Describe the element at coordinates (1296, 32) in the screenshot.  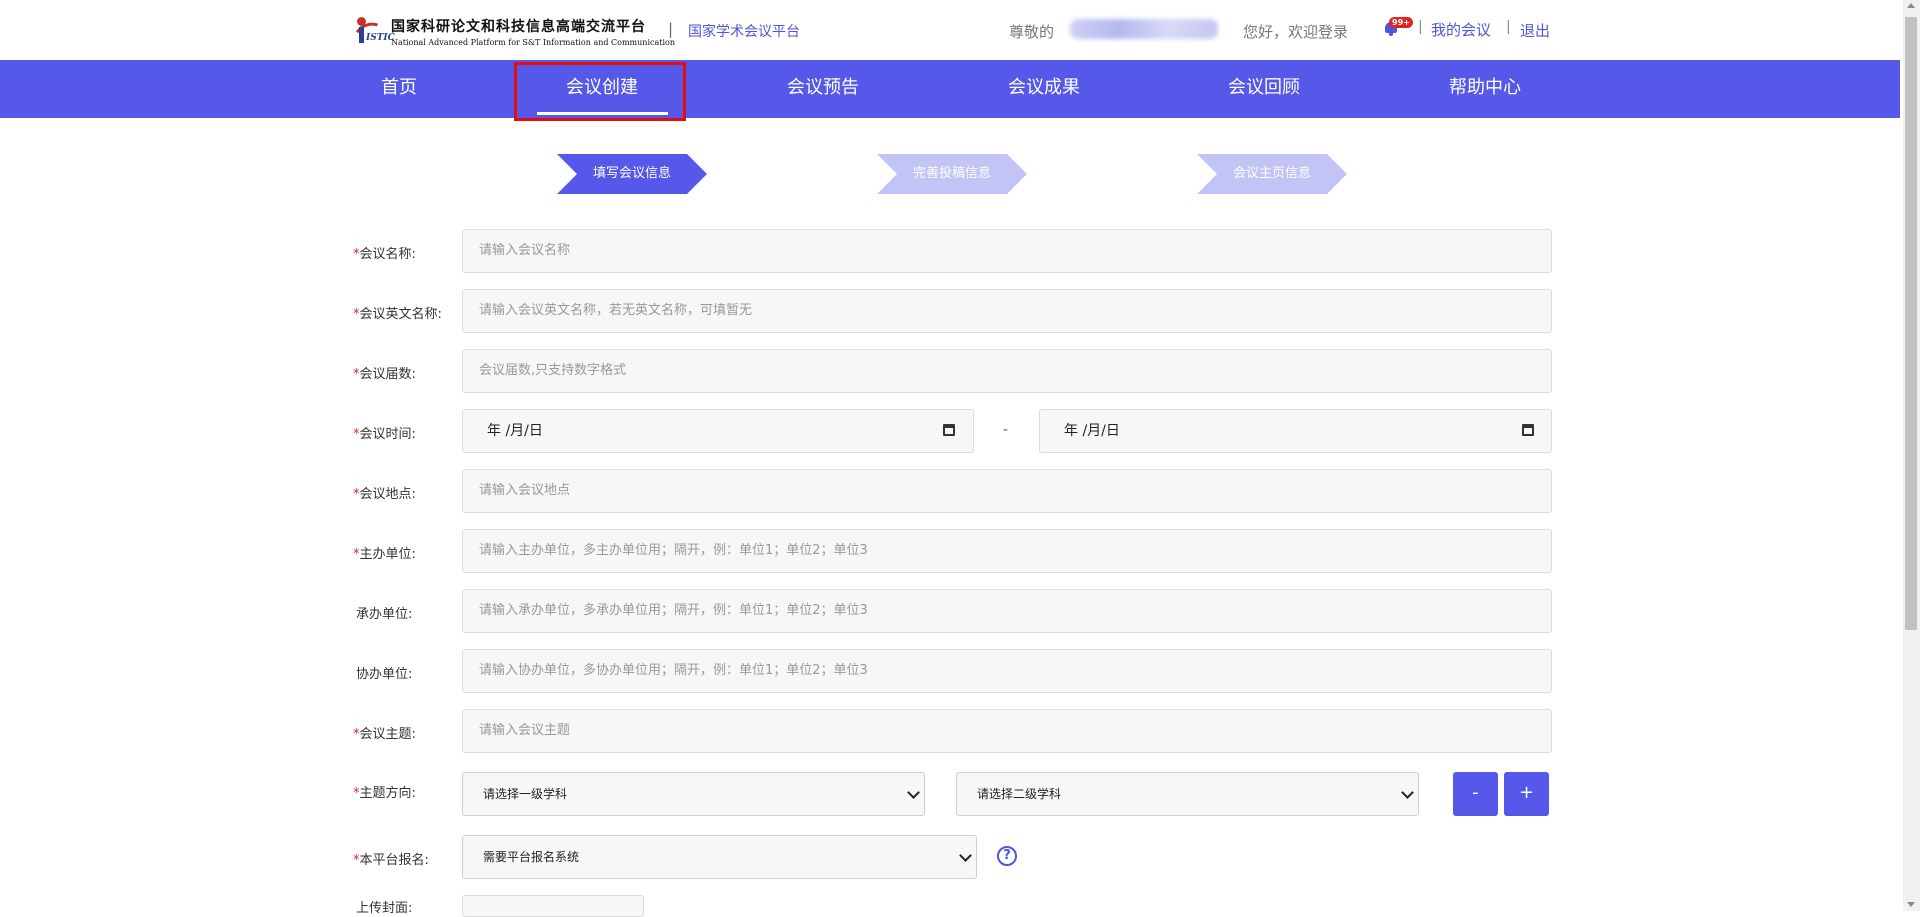
I see `welcome-text: 您好，欢迎登录` at that location.